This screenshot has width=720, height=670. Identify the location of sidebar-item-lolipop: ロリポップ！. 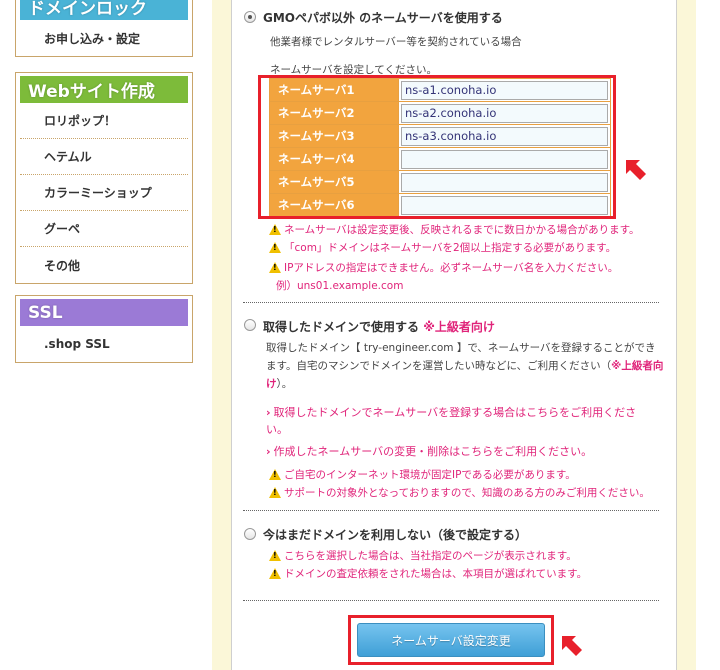
(104, 121).